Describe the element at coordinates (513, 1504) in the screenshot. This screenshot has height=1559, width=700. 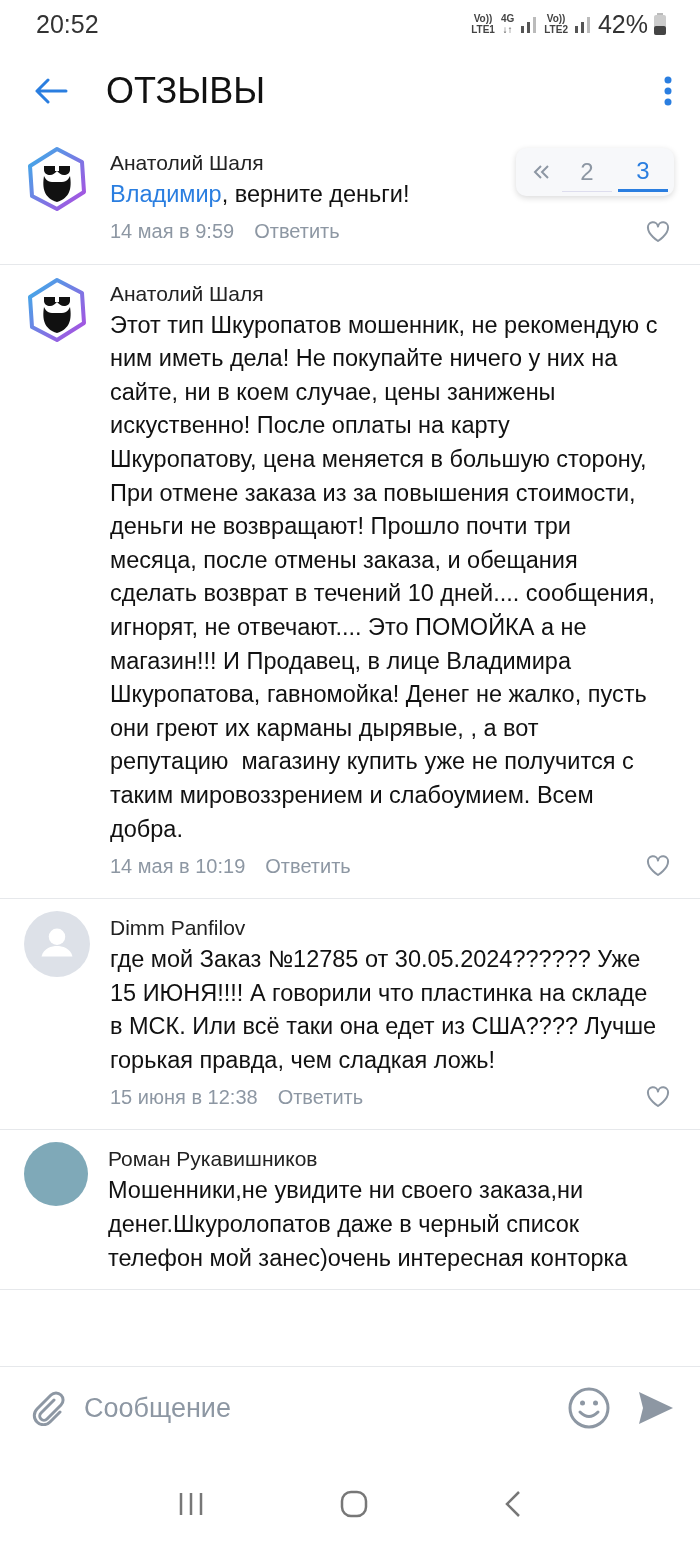
I see `back-nav-icon` at that location.